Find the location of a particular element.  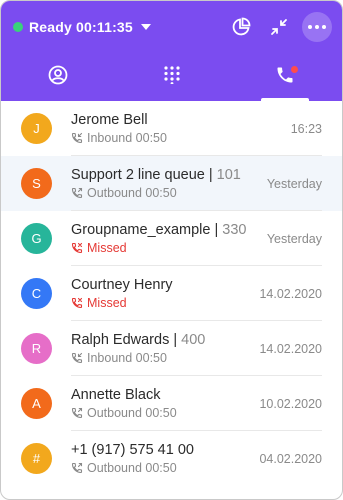

contact-name-line: Jerome Bell is located at coordinates (177, 120).